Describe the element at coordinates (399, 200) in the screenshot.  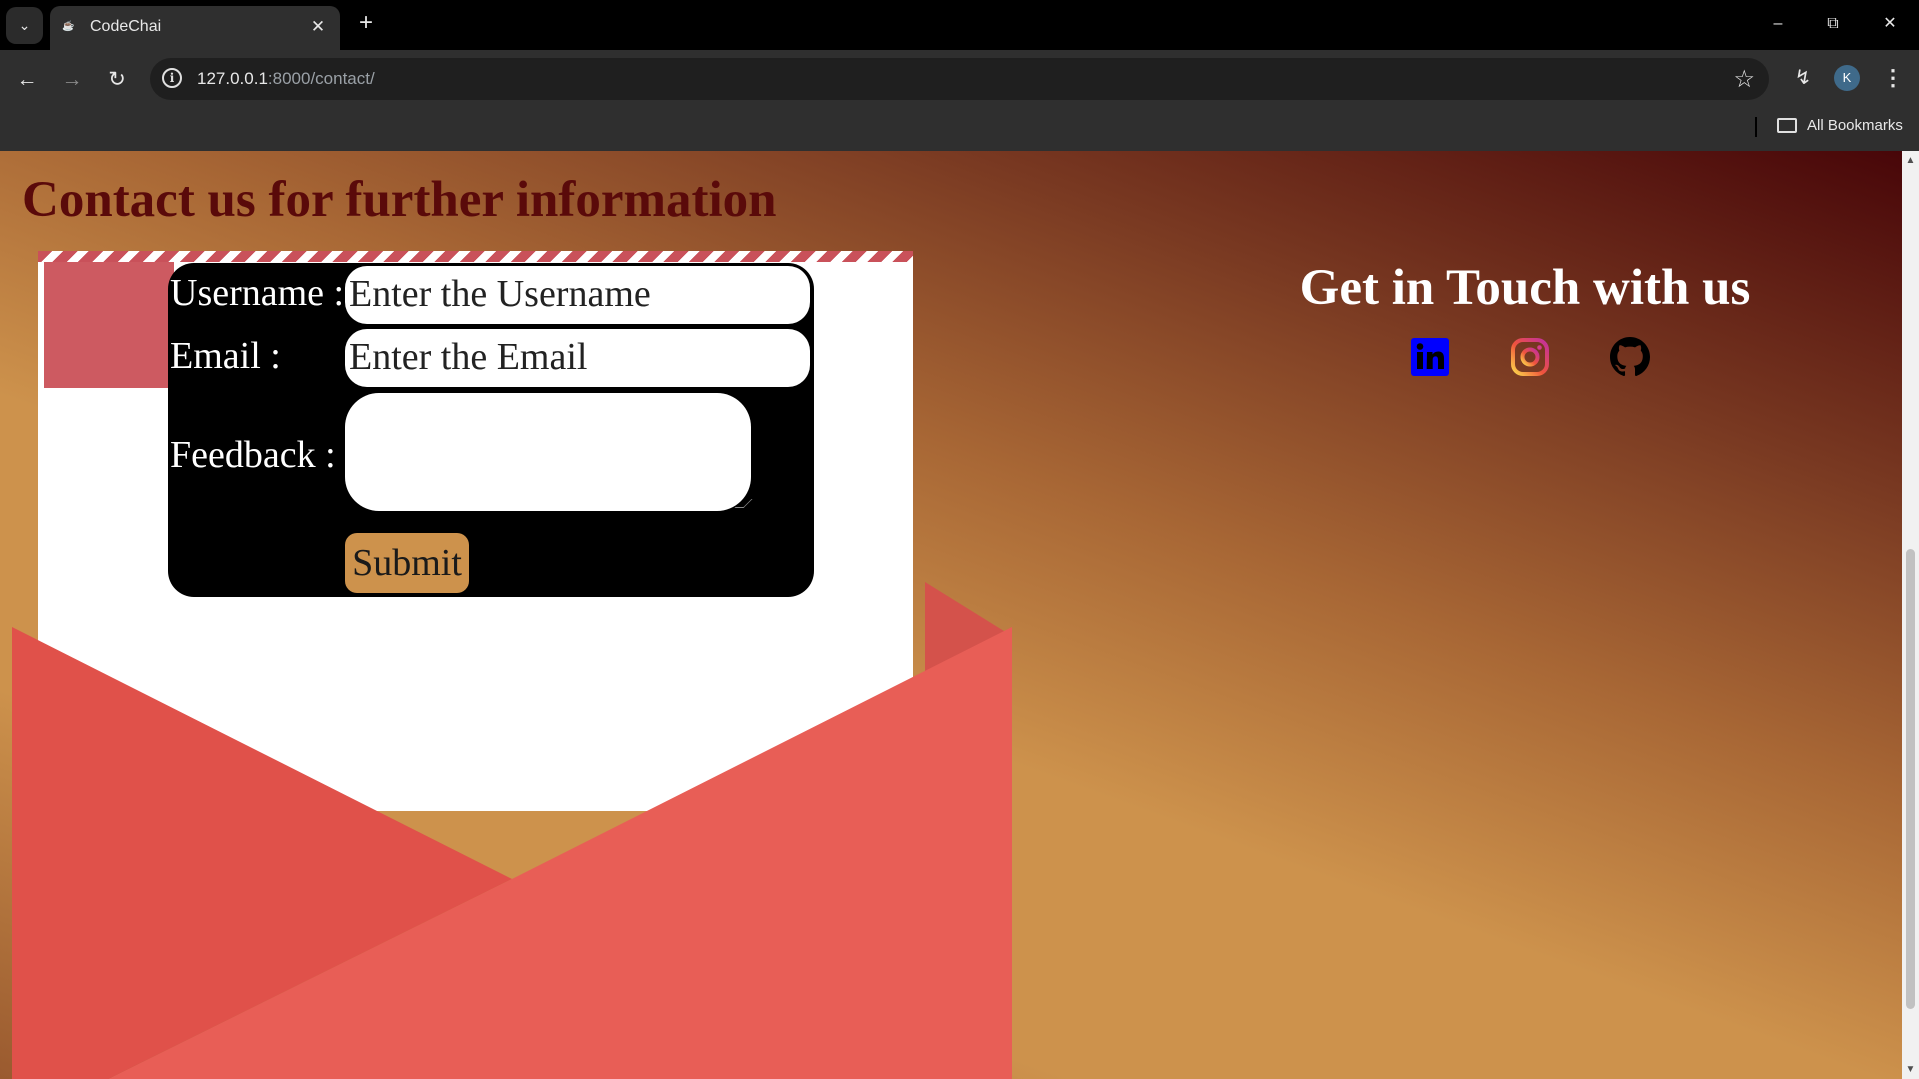
I see `page-heading: Contact us for further information` at that location.